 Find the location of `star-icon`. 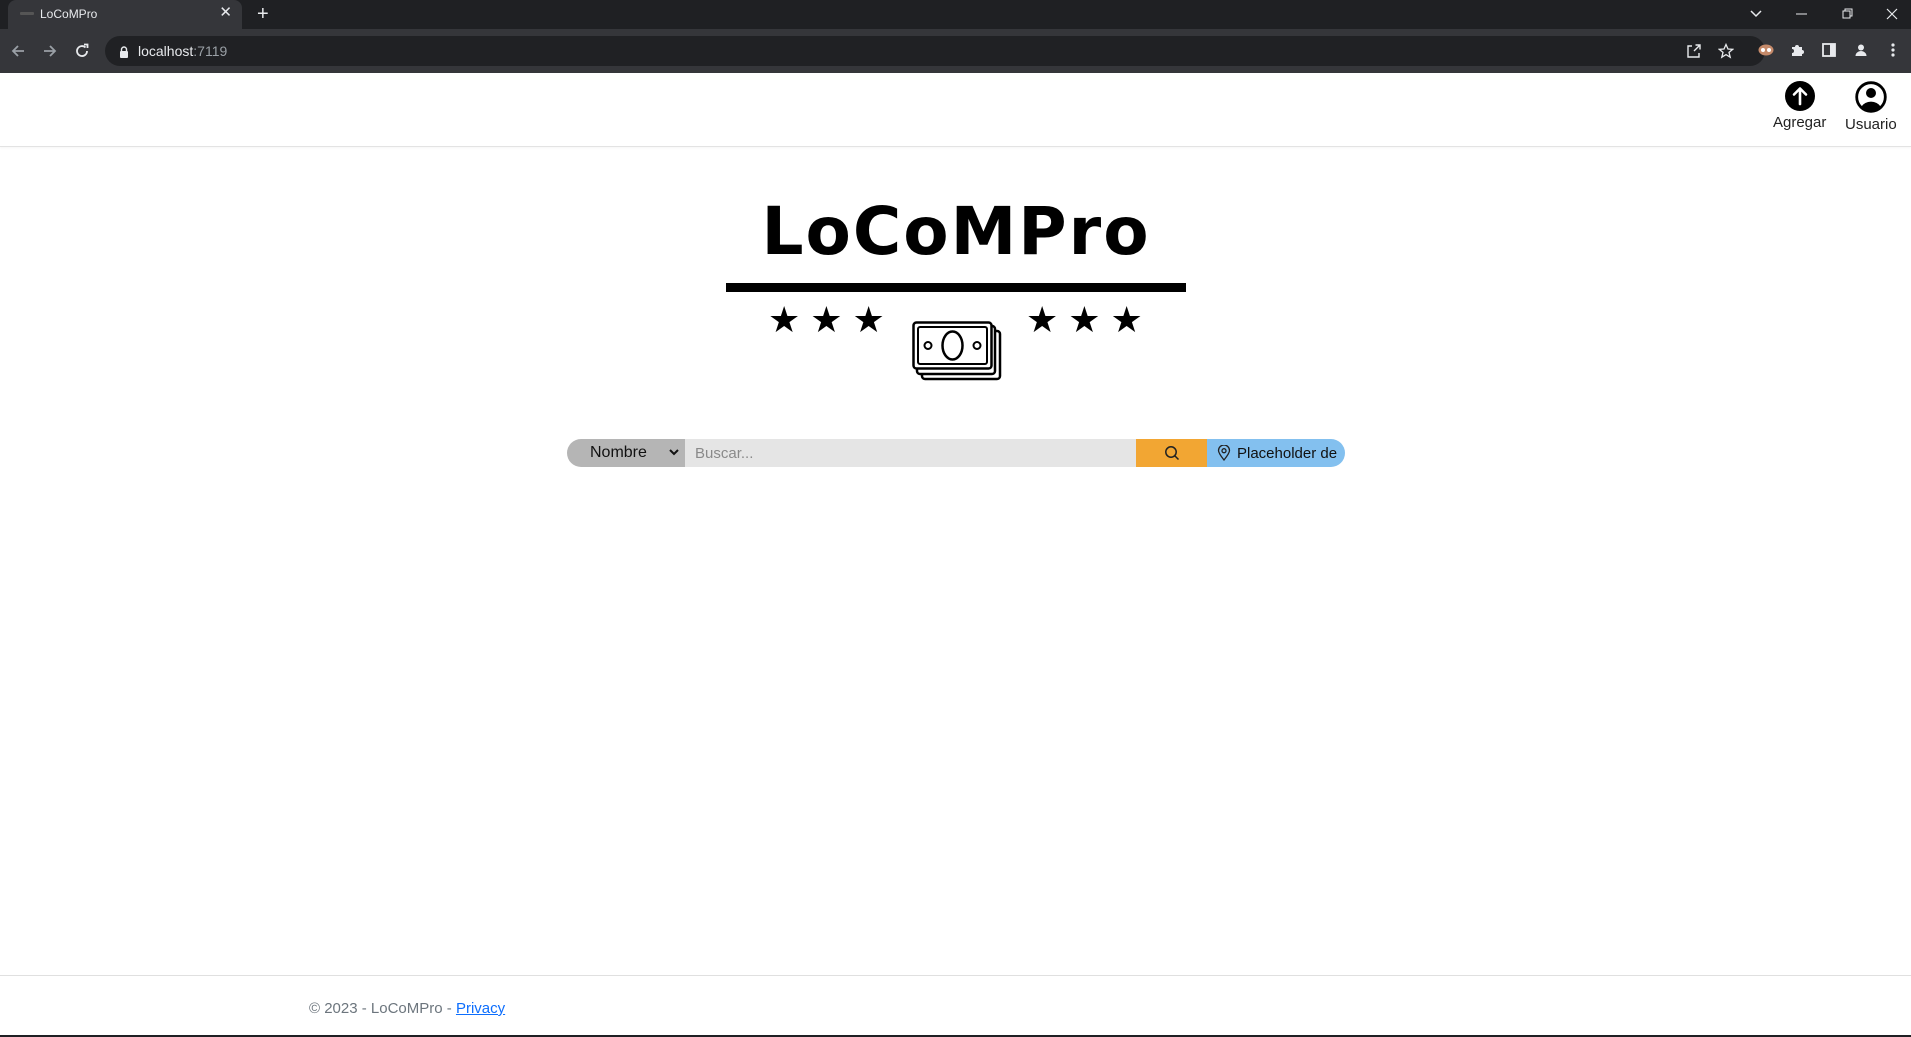

star-icon is located at coordinates (1726, 51).